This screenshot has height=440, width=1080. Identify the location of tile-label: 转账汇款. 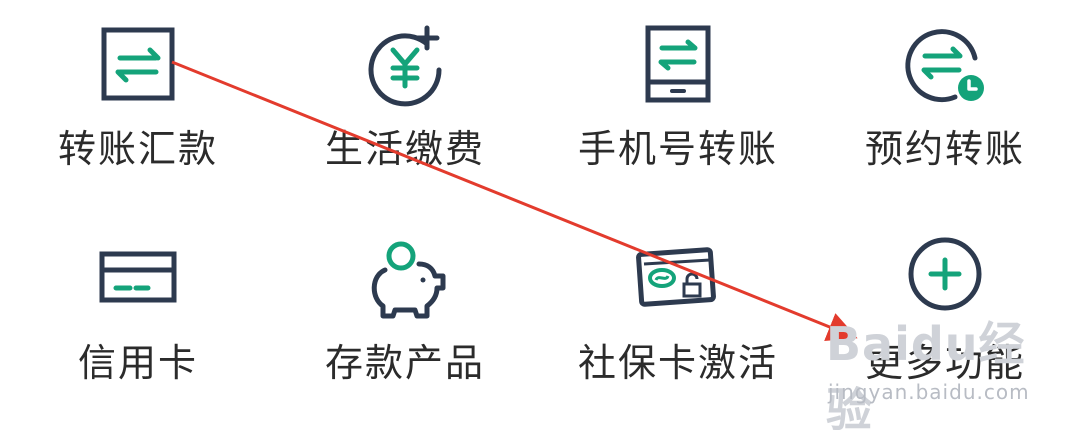
(137, 149).